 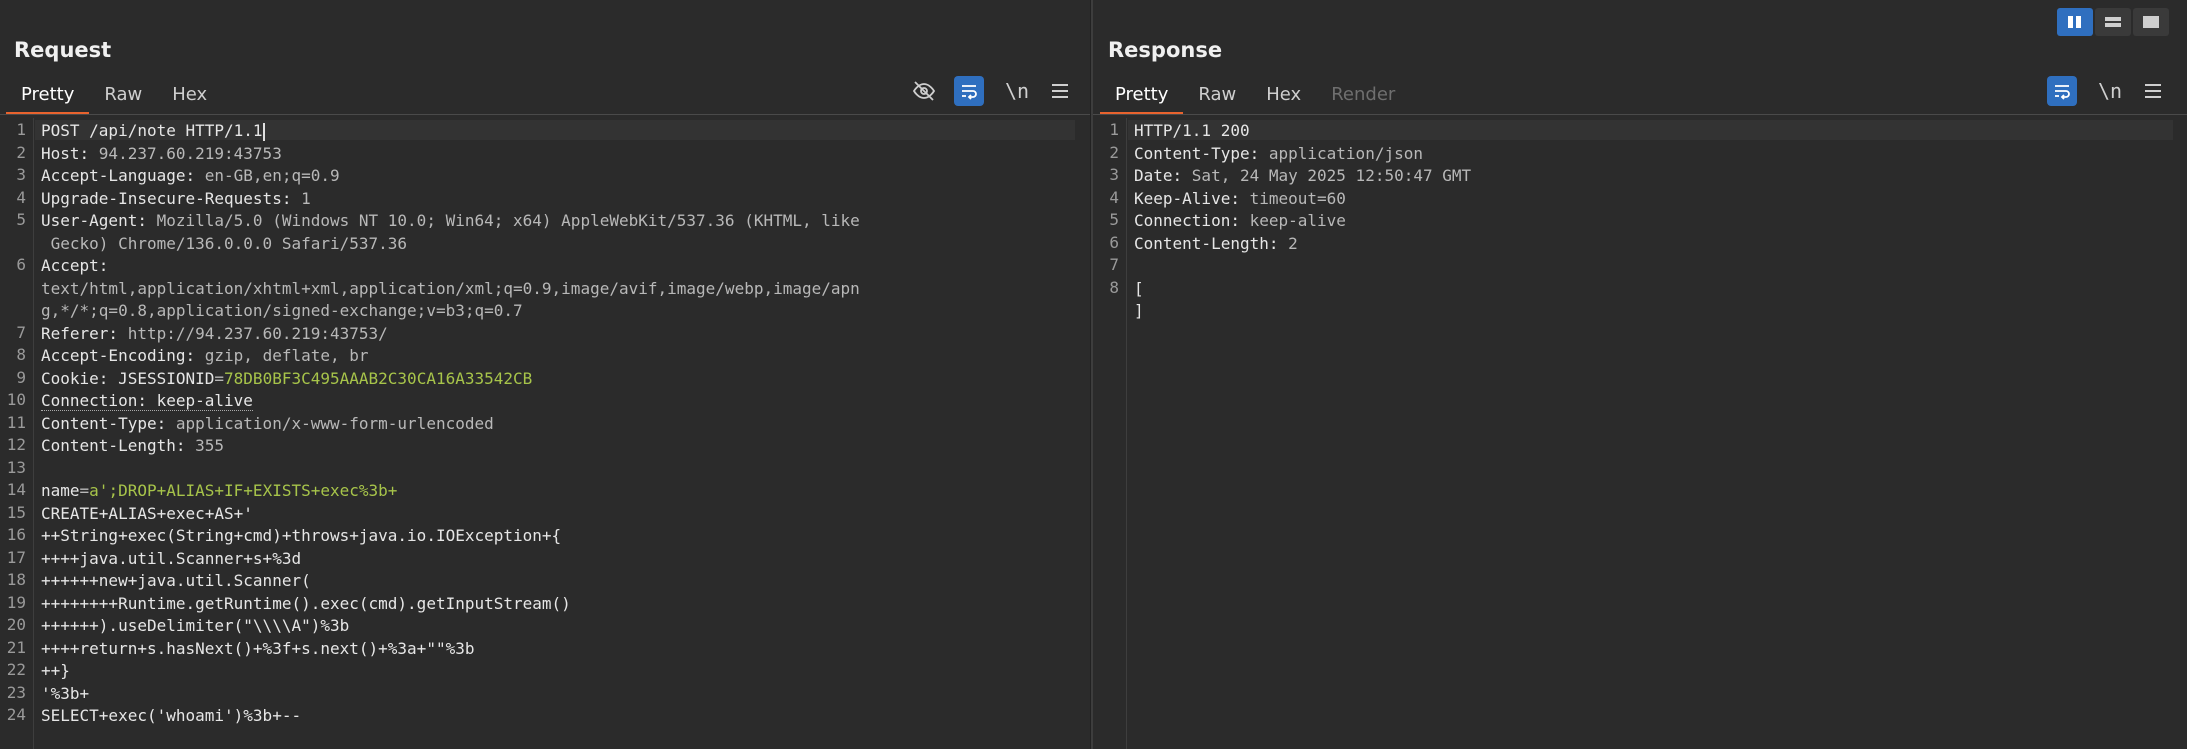 What do you see at coordinates (123, 96) in the screenshot?
I see `request-tab-raw: Raw` at bounding box center [123, 96].